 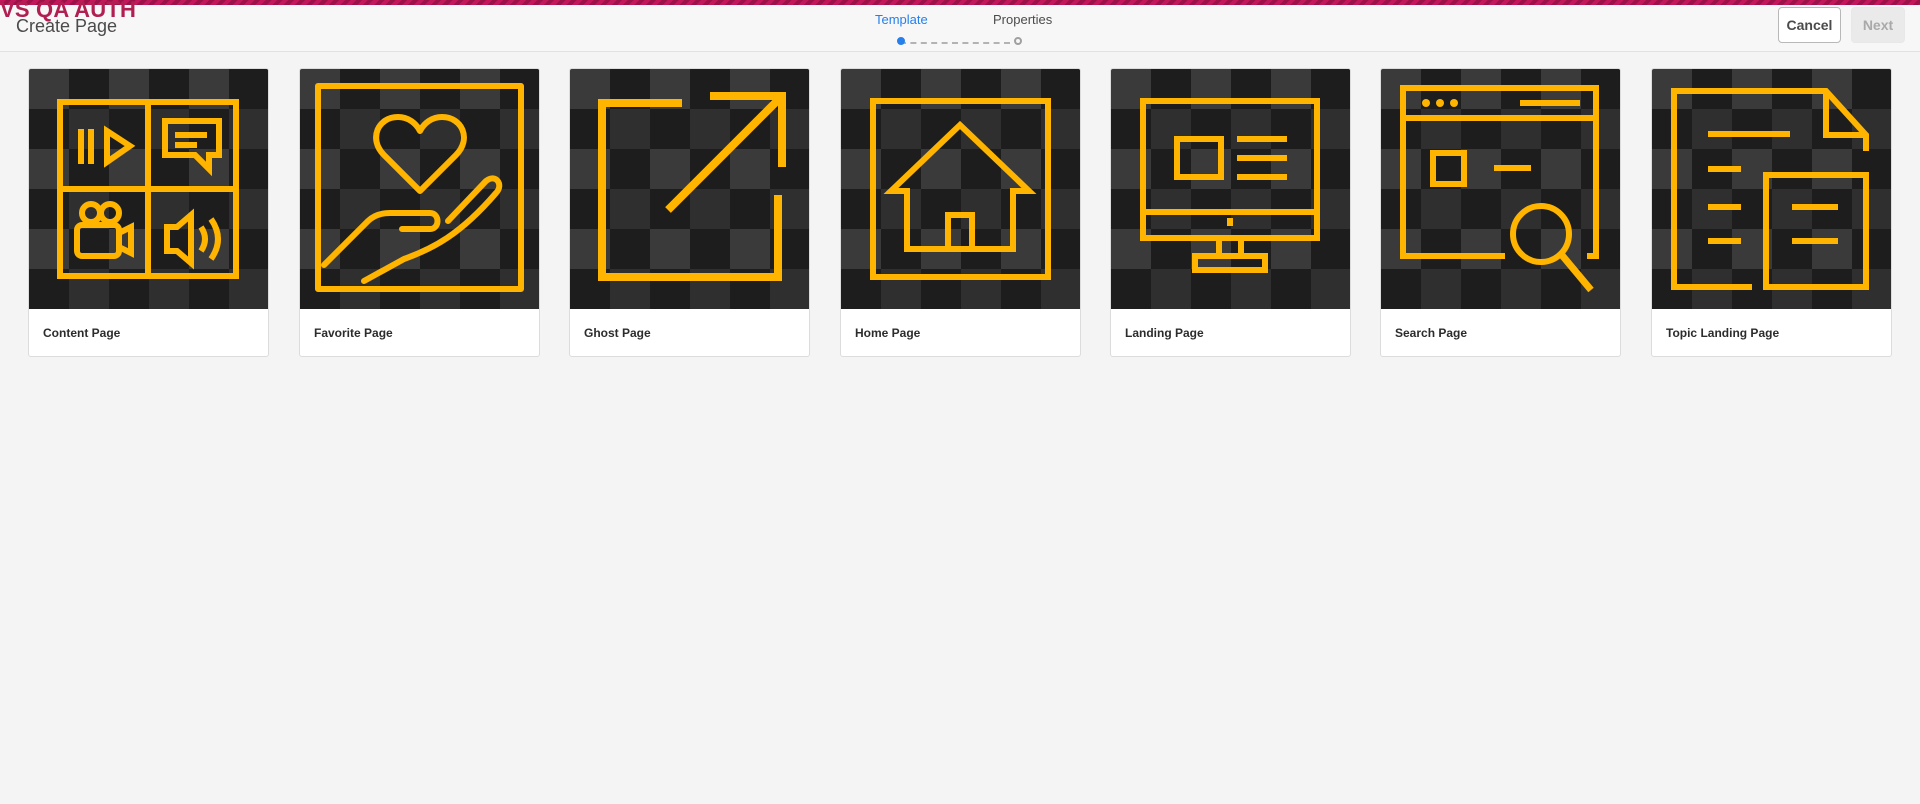 What do you see at coordinates (82, 333) in the screenshot?
I see `template-label: Content Page` at bounding box center [82, 333].